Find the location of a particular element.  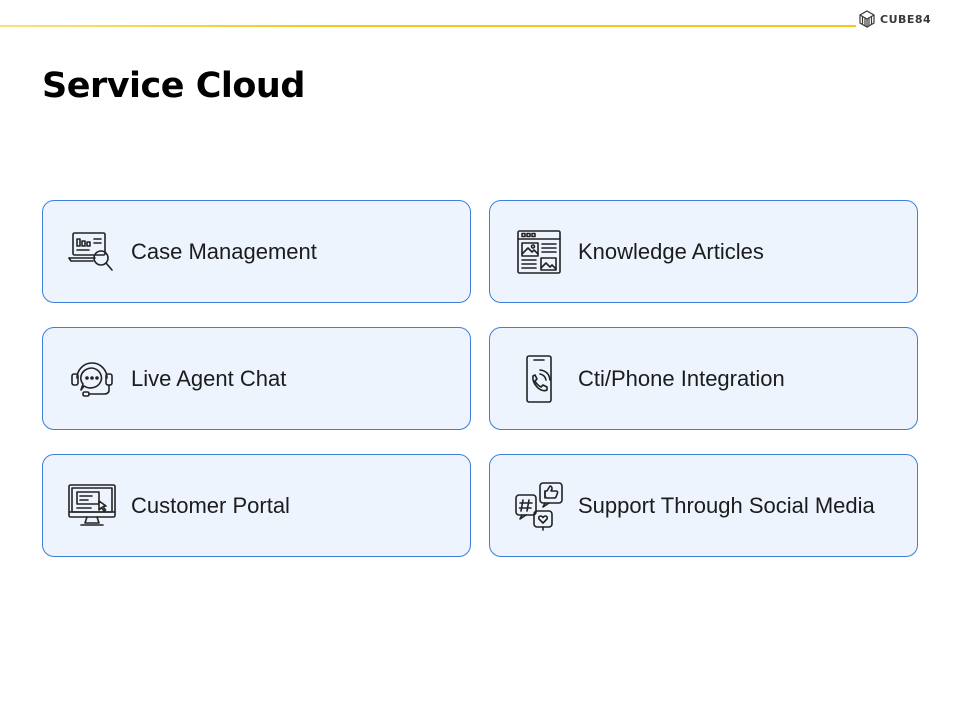

feature-label: Live Agent Chat is located at coordinates (209, 378).